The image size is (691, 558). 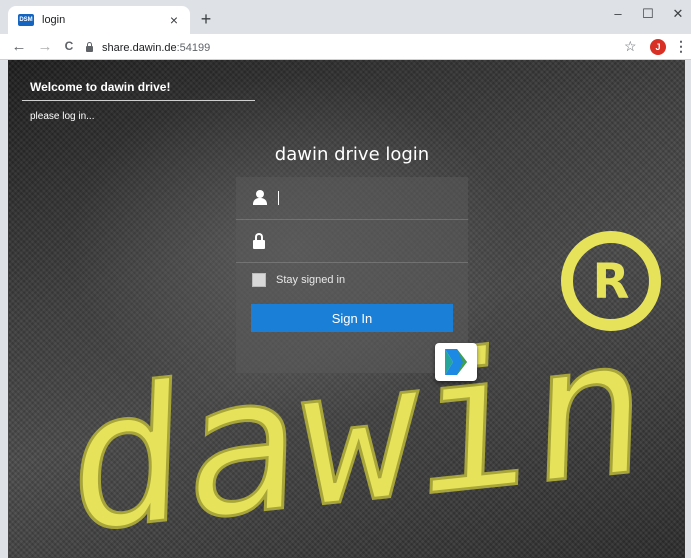 What do you see at coordinates (352, 275) in the screenshot?
I see `login-form: Stay signed in Sign In` at bounding box center [352, 275].